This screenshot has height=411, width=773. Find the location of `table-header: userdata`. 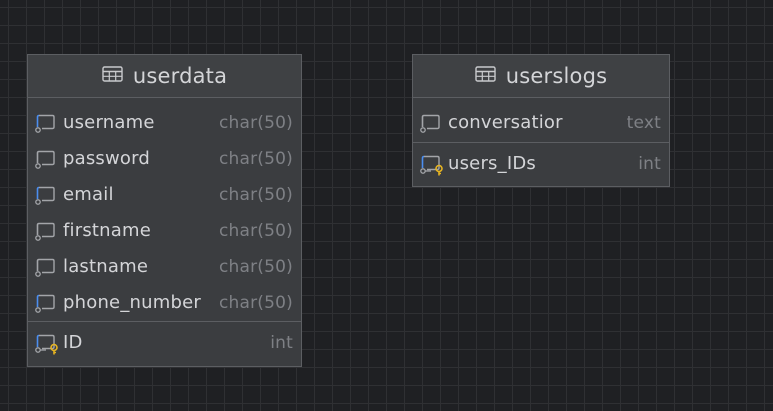

table-header: userdata is located at coordinates (164, 76).